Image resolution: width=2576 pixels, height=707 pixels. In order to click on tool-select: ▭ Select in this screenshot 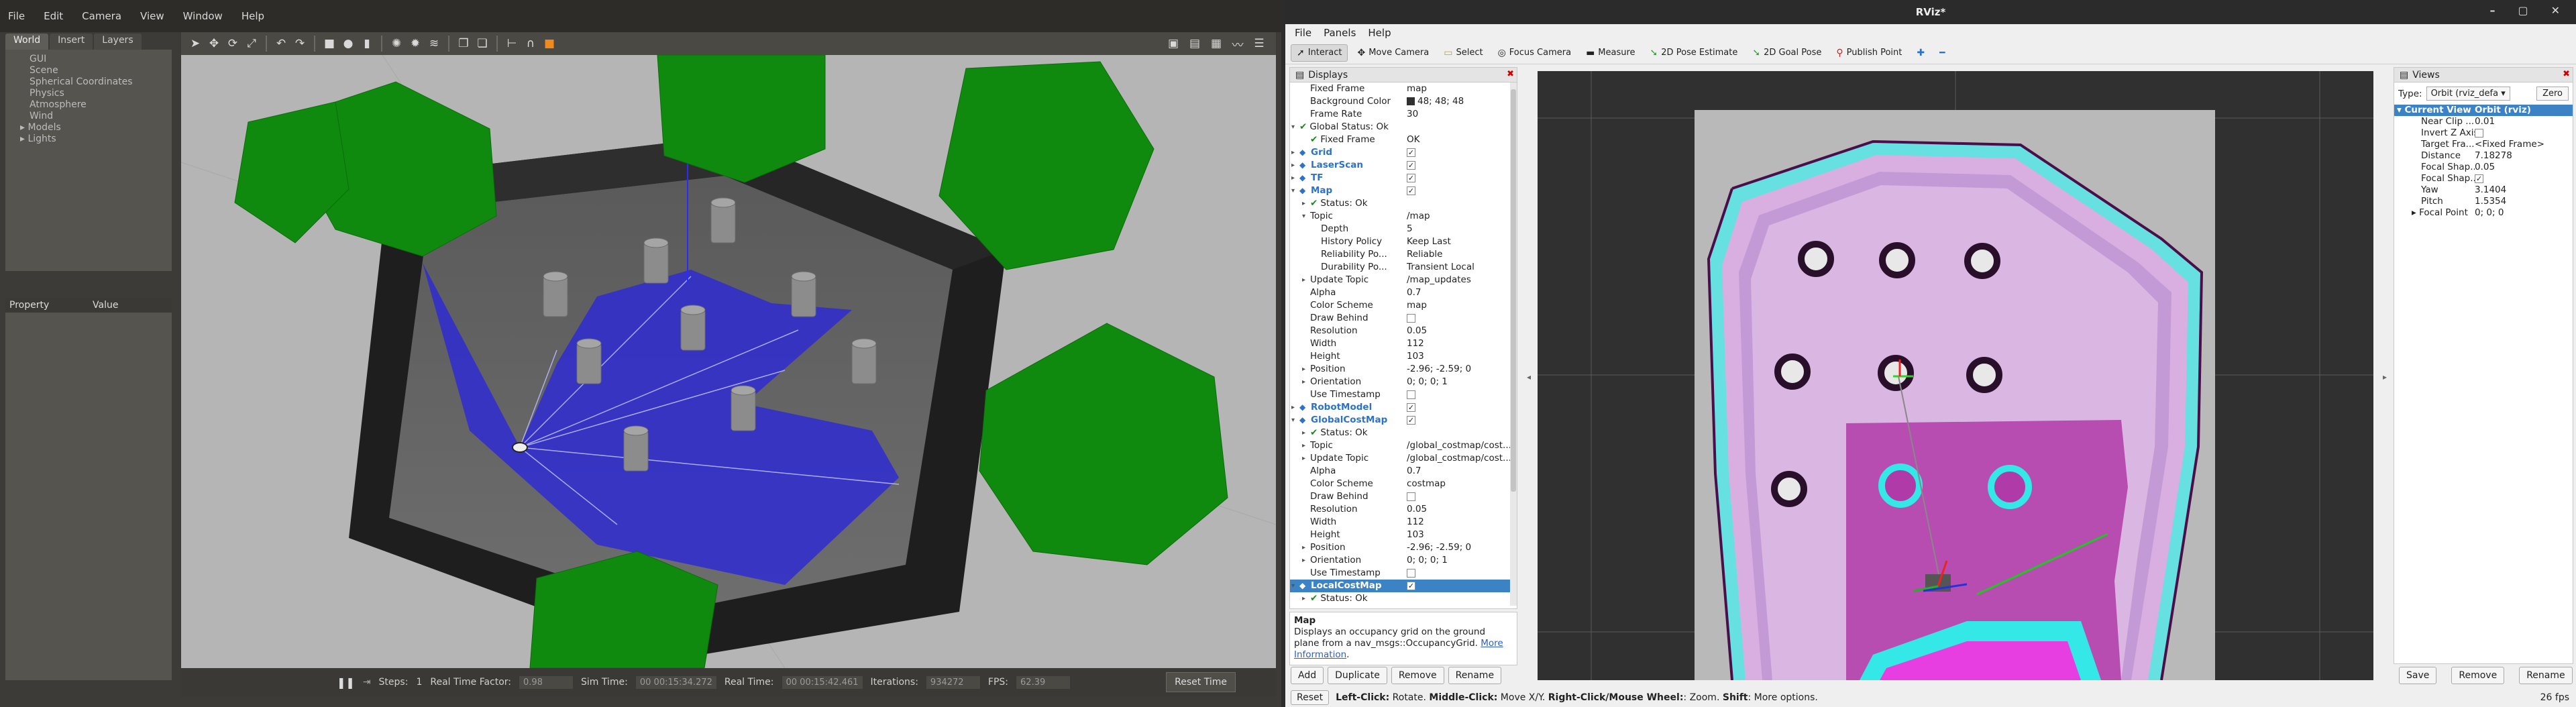, I will do `click(1463, 53)`.